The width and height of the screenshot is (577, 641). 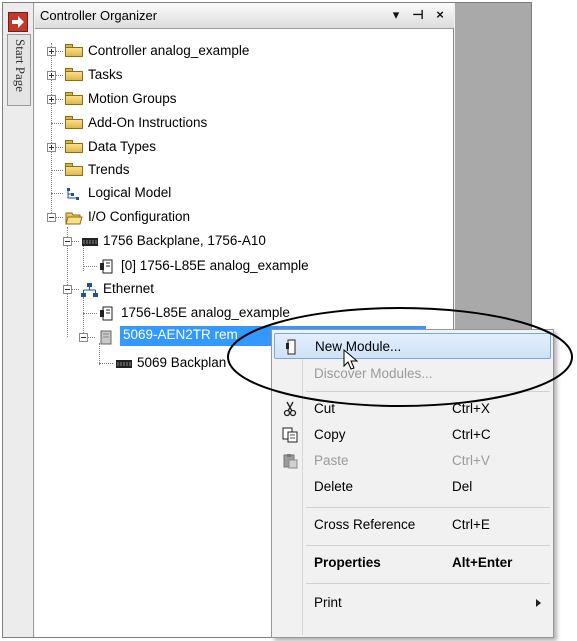 I want to click on start-page-tab: Start Page, so click(x=19, y=70).